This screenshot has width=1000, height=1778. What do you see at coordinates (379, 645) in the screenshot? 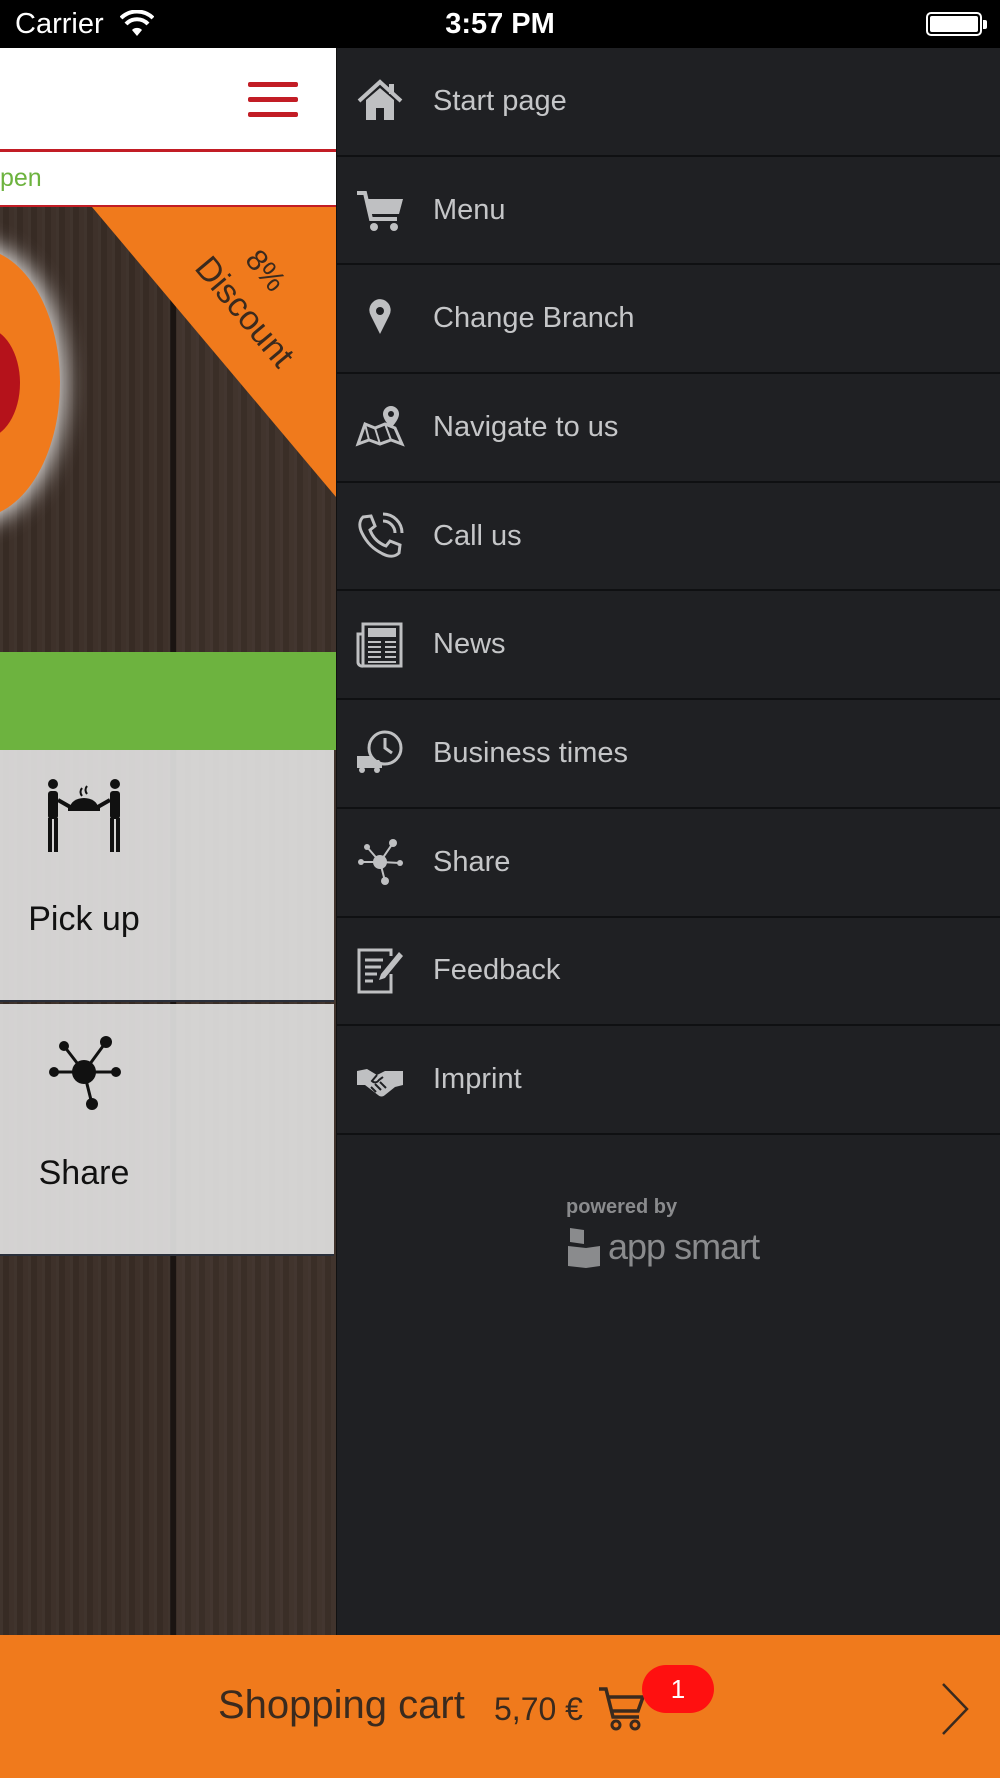
I see `newspaper-icon` at bounding box center [379, 645].